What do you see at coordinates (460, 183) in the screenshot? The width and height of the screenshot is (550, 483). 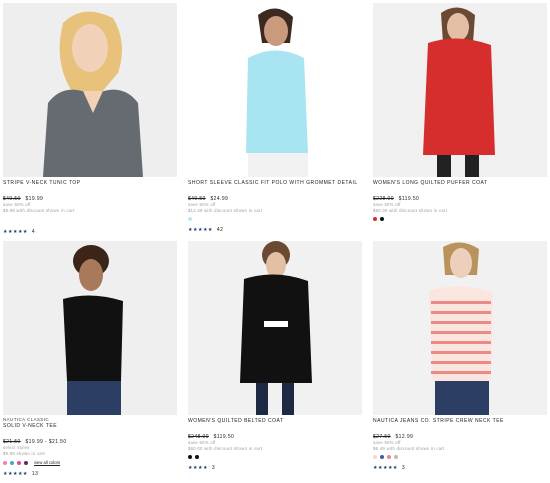 I see `product-name: WOMEN'S LONG QUILTED PUFFER COAT` at bounding box center [460, 183].